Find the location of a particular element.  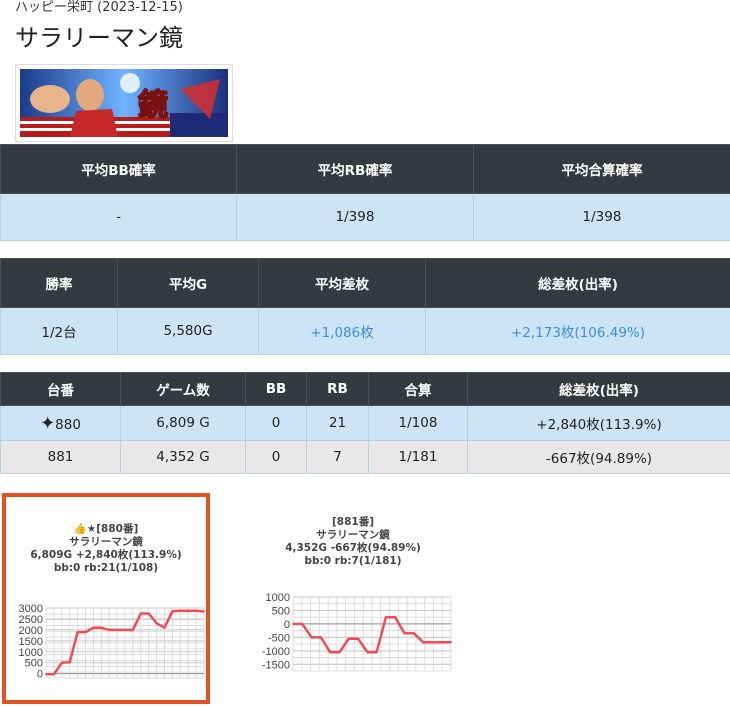

machine-number-cell: 881 is located at coordinates (60, 457).